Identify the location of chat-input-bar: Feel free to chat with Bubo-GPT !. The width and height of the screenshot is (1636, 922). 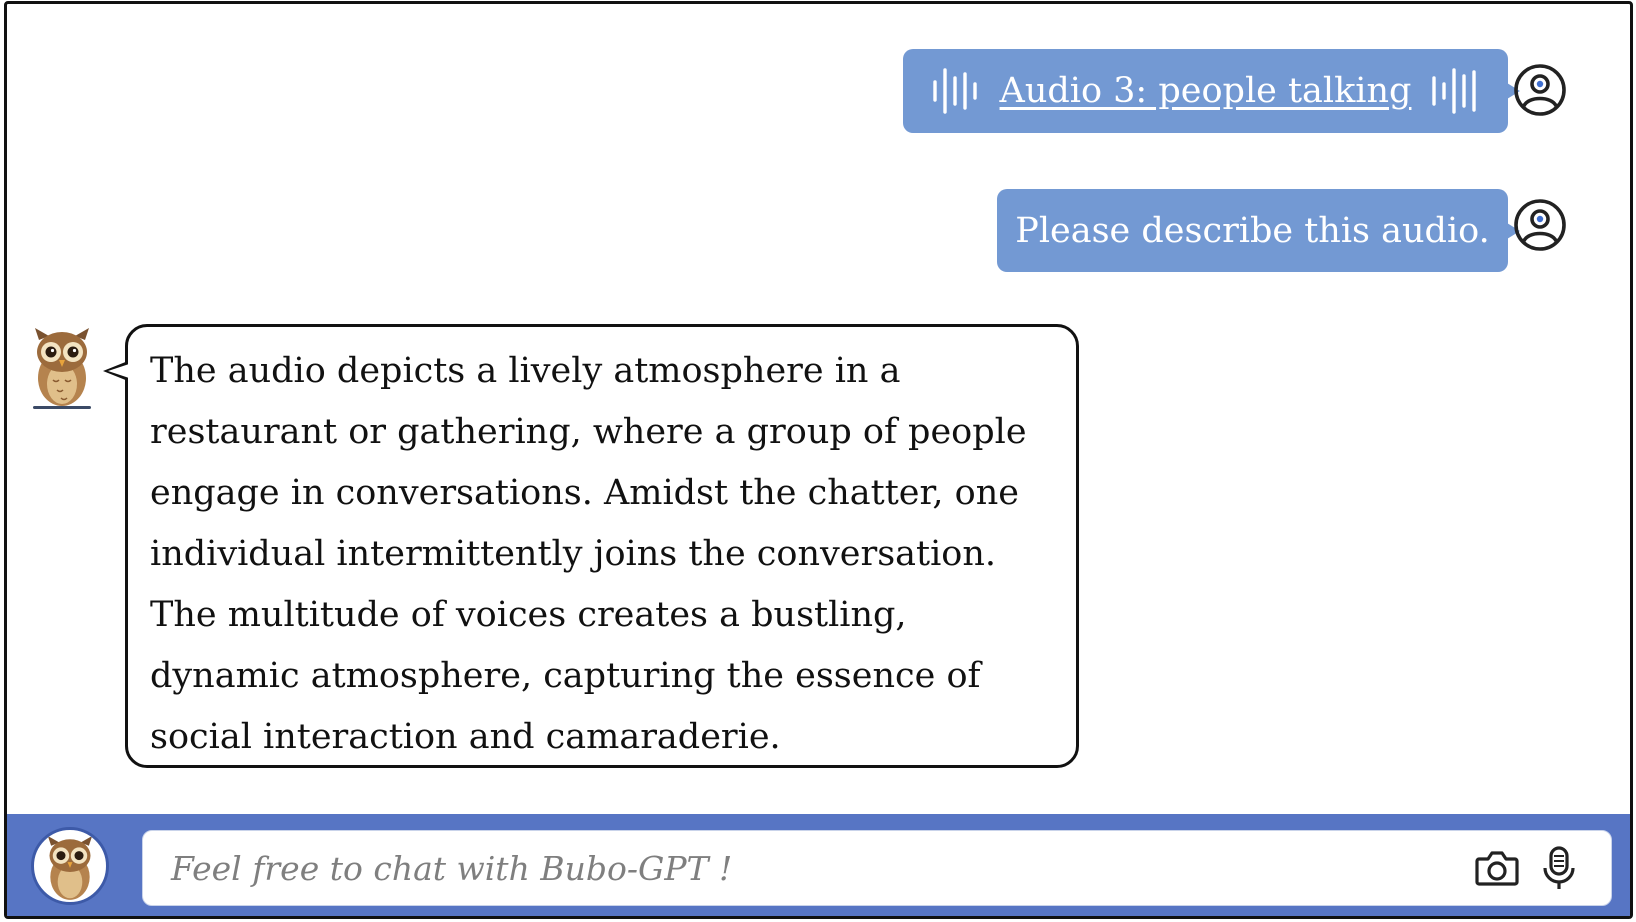
(818, 865).